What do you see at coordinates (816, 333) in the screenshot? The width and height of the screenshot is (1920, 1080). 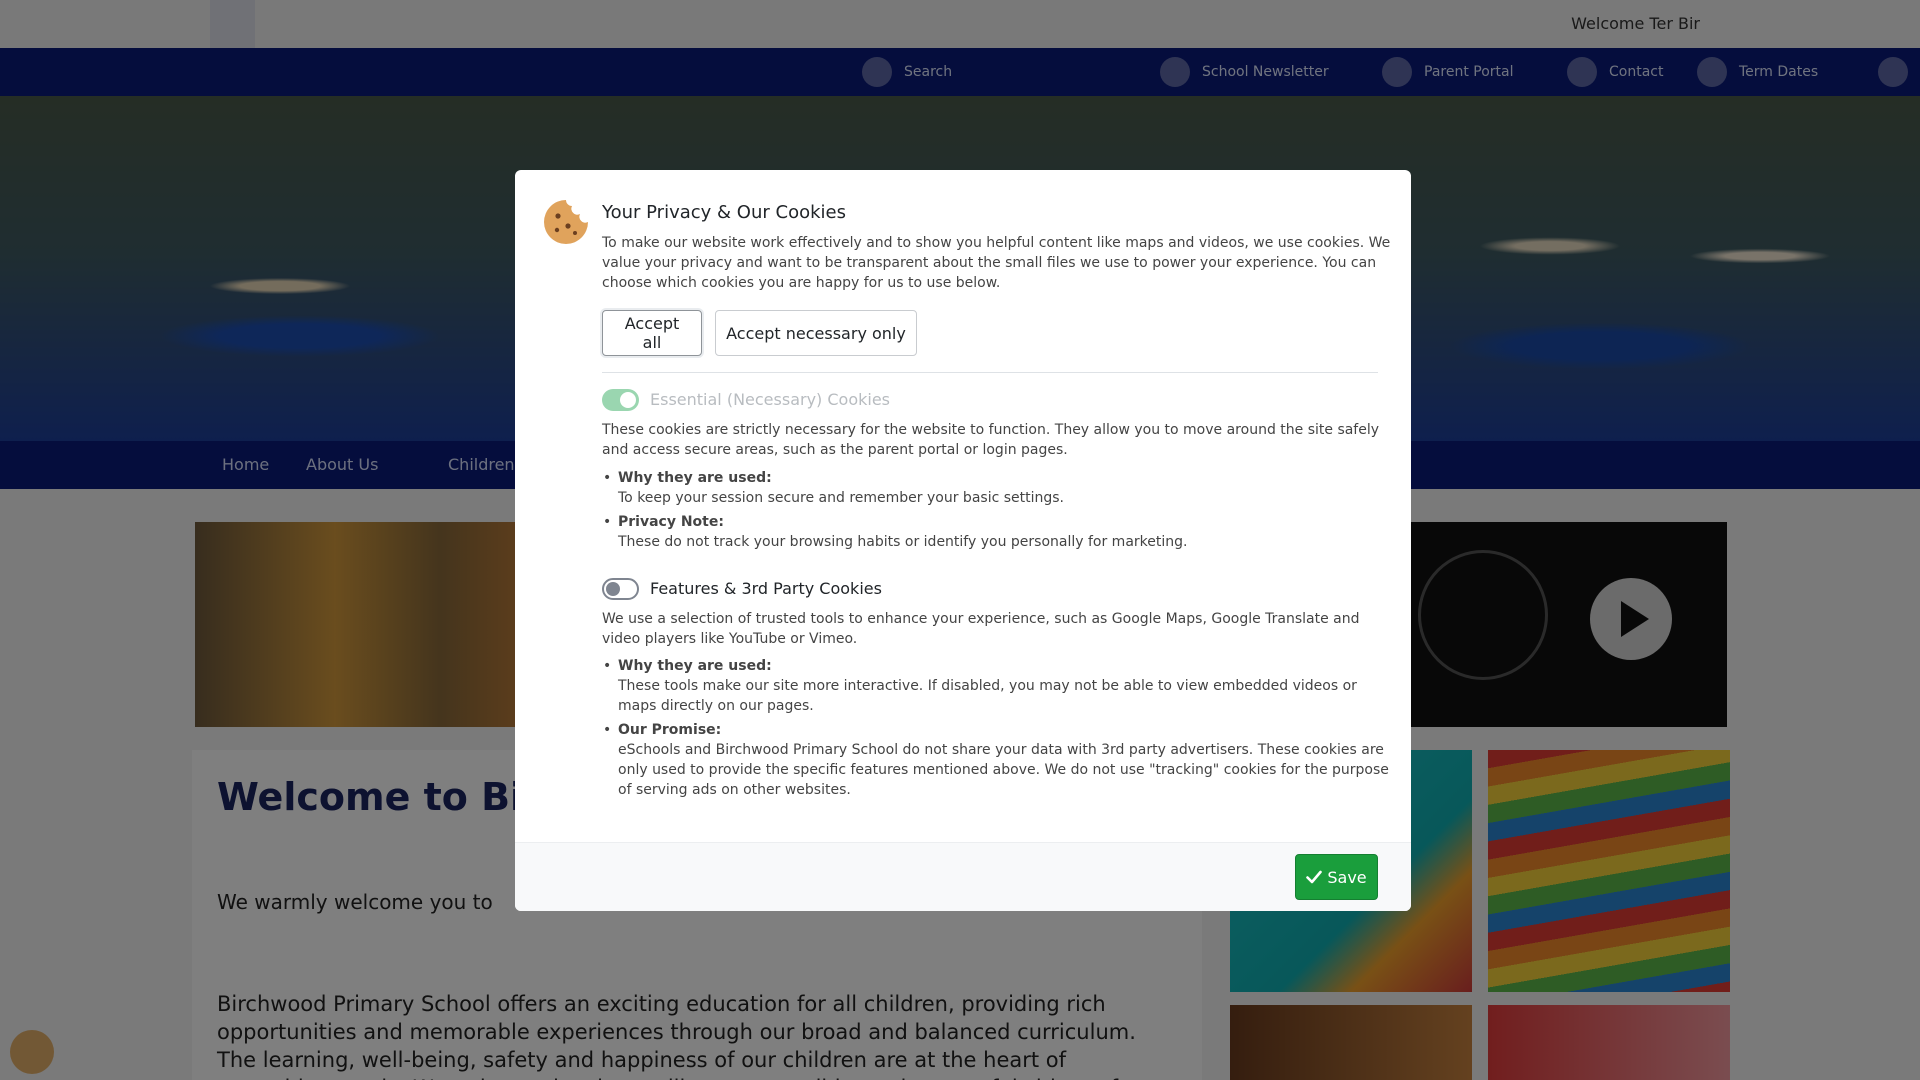 I see `accept-necessary-button: Accept necessary only` at bounding box center [816, 333].